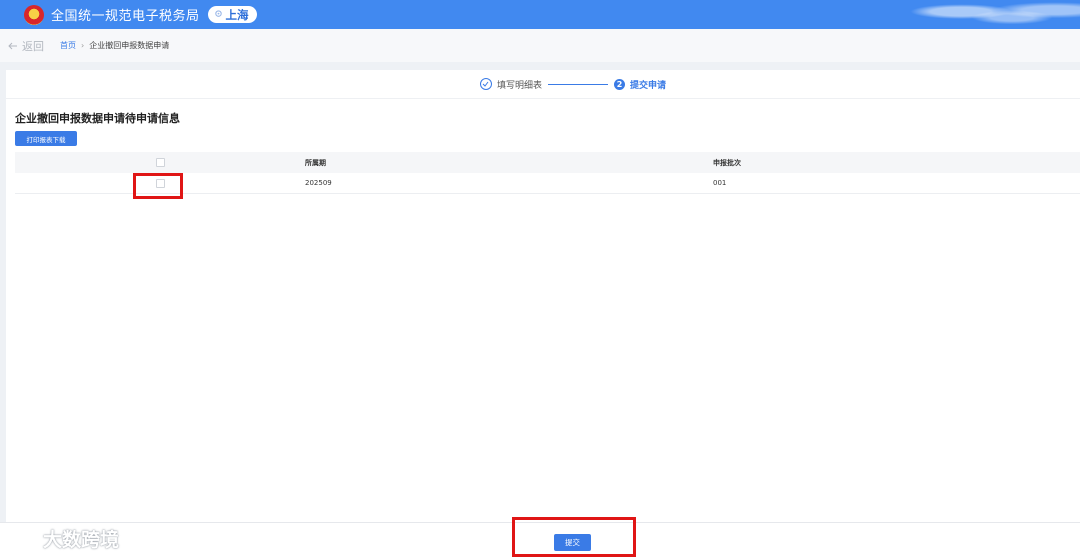 The image size is (1080, 558). I want to click on header-checkbox-cell, so click(160, 162).